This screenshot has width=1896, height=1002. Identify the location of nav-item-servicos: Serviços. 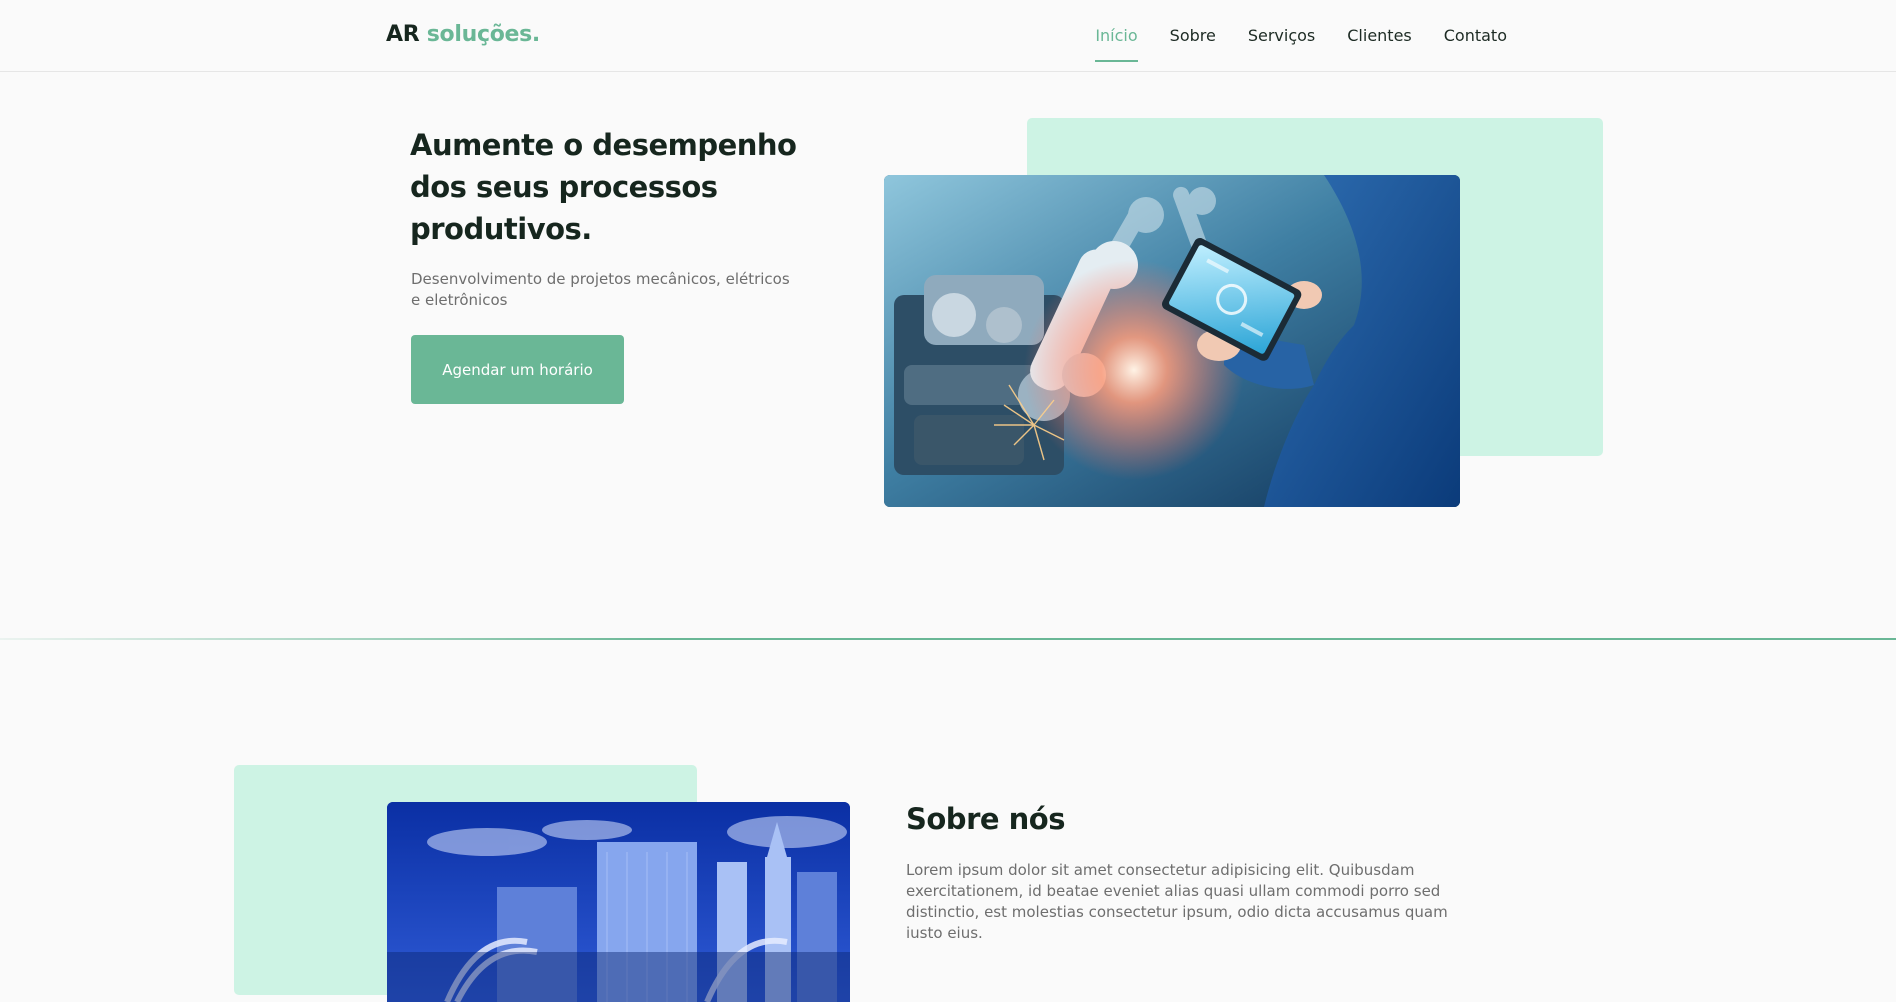
(1281, 36).